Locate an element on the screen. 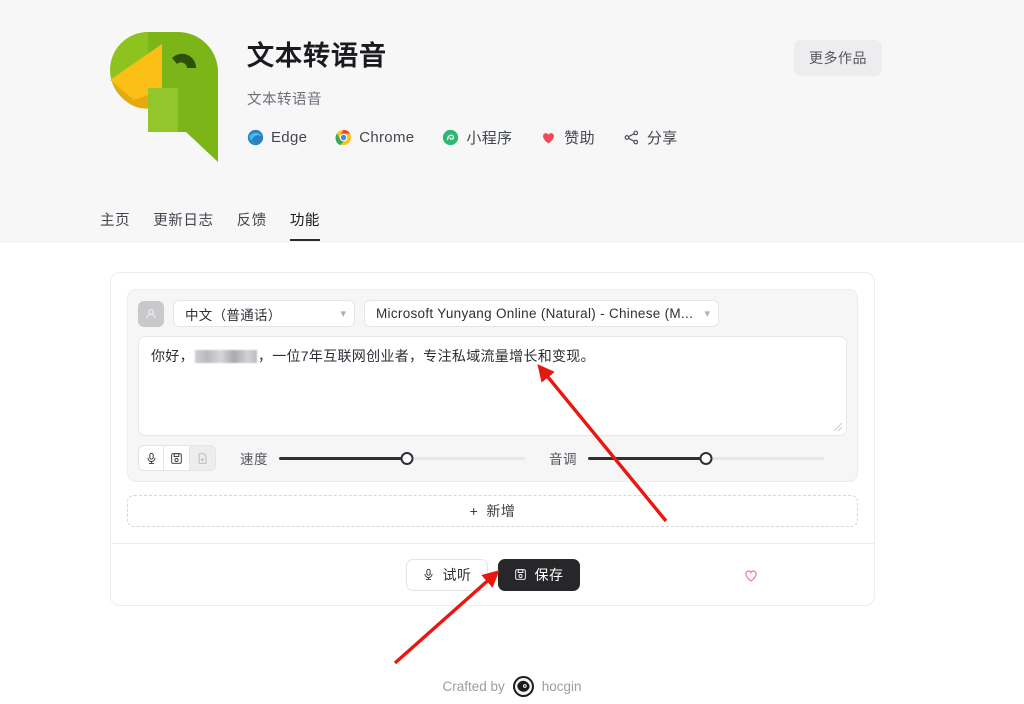  link-chrome-label: Chrome is located at coordinates (387, 138).